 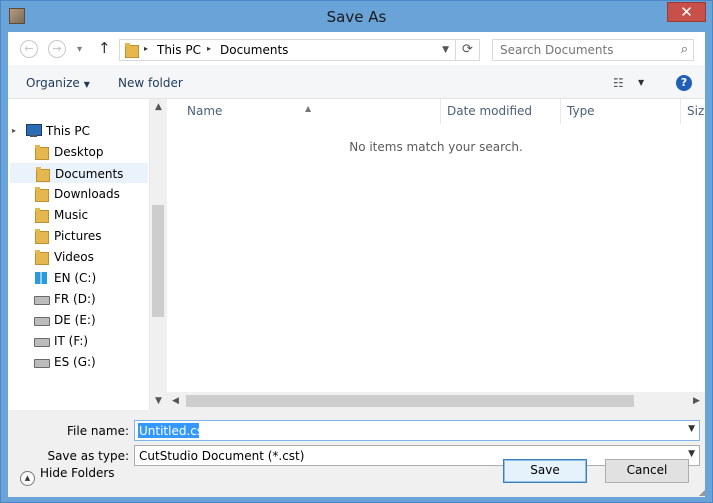 I want to click on organize-label: Organize, so click(x=53, y=83).